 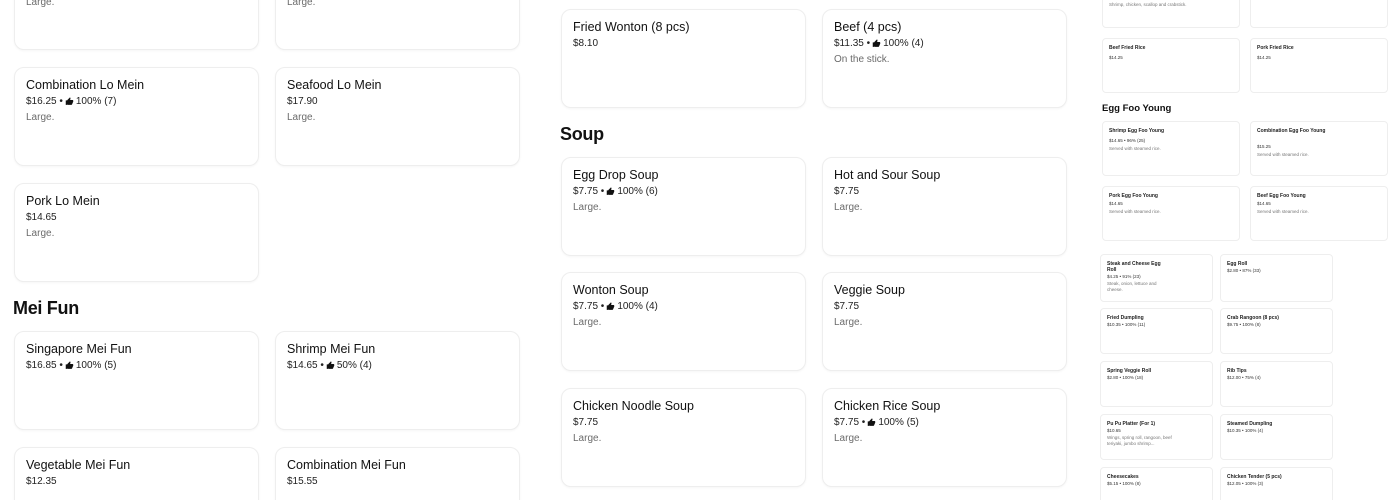 What do you see at coordinates (1156, 384) in the screenshot?
I see `mini-menu-card: Spring Veggie Roll $2.80 • 100% (18)` at bounding box center [1156, 384].